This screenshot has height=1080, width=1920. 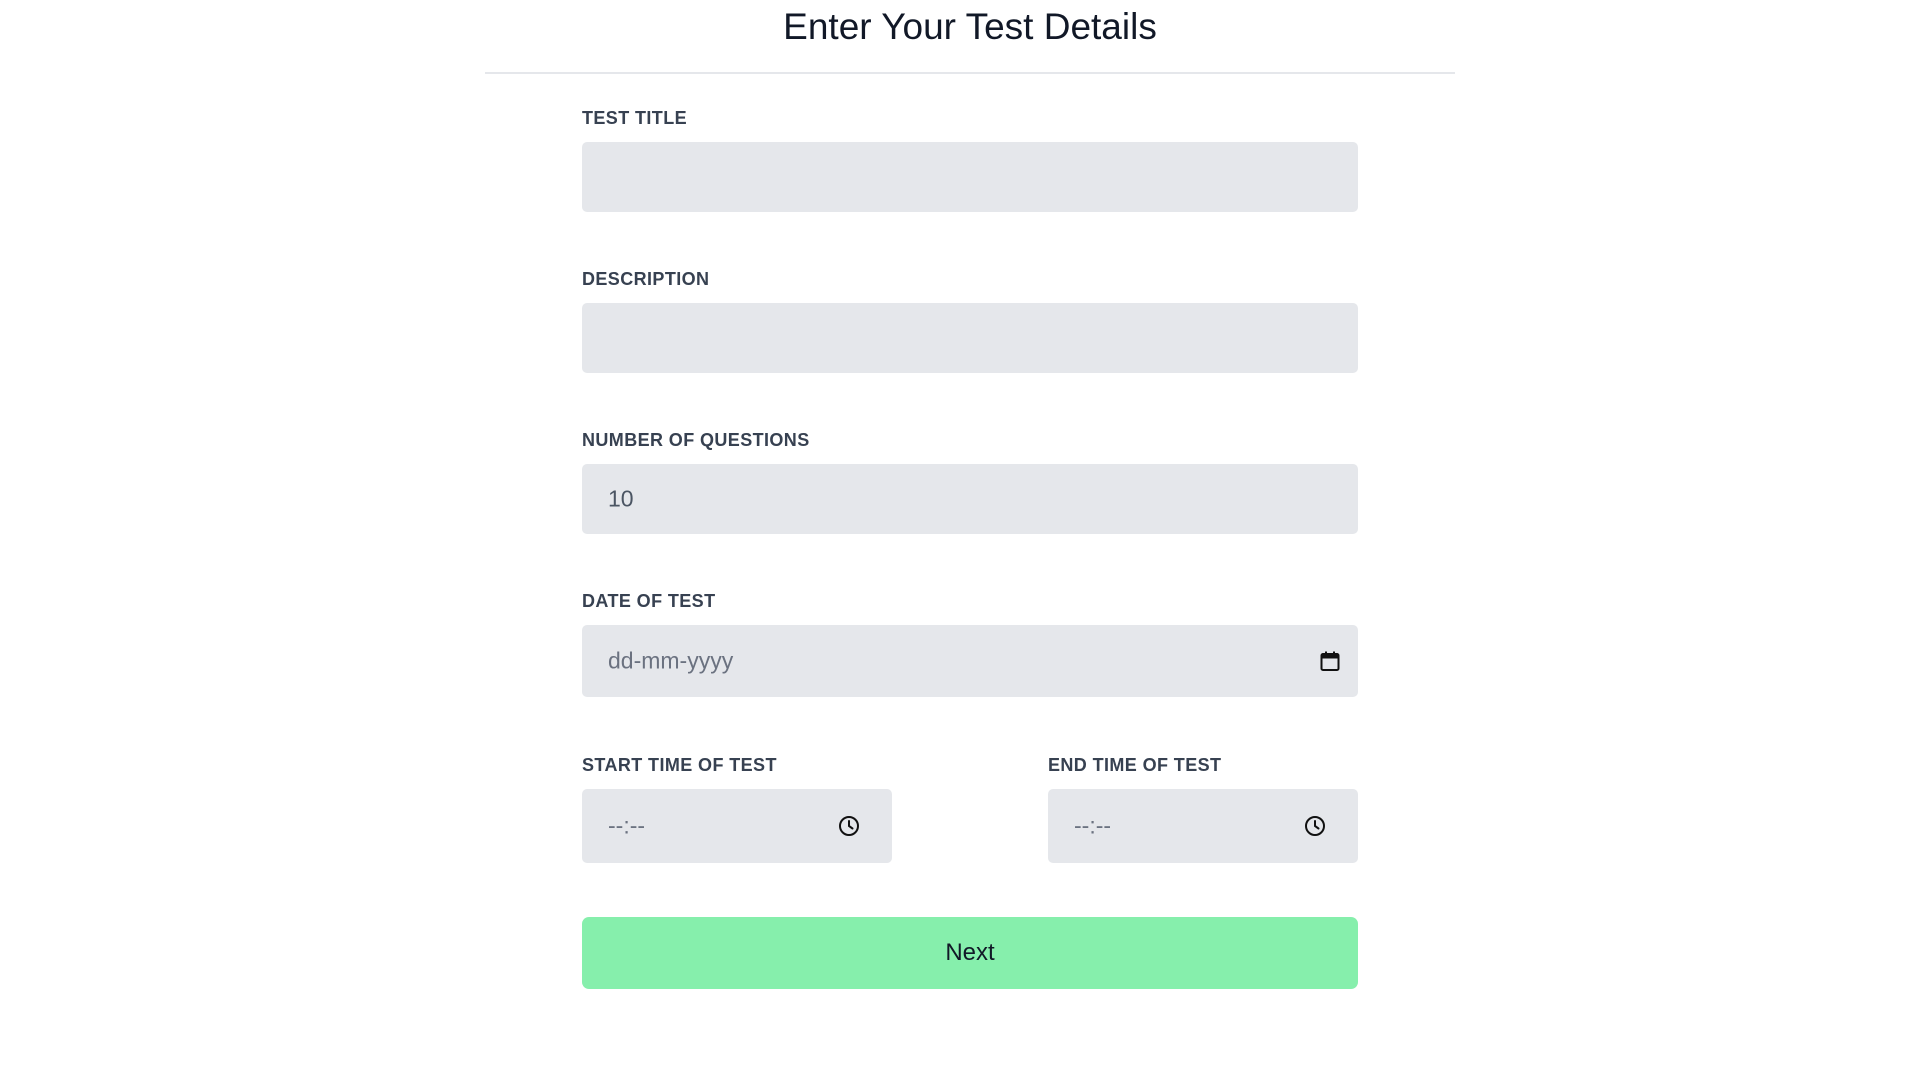 I want to click on start-time-field: --:--, so click(x=737, y=826).